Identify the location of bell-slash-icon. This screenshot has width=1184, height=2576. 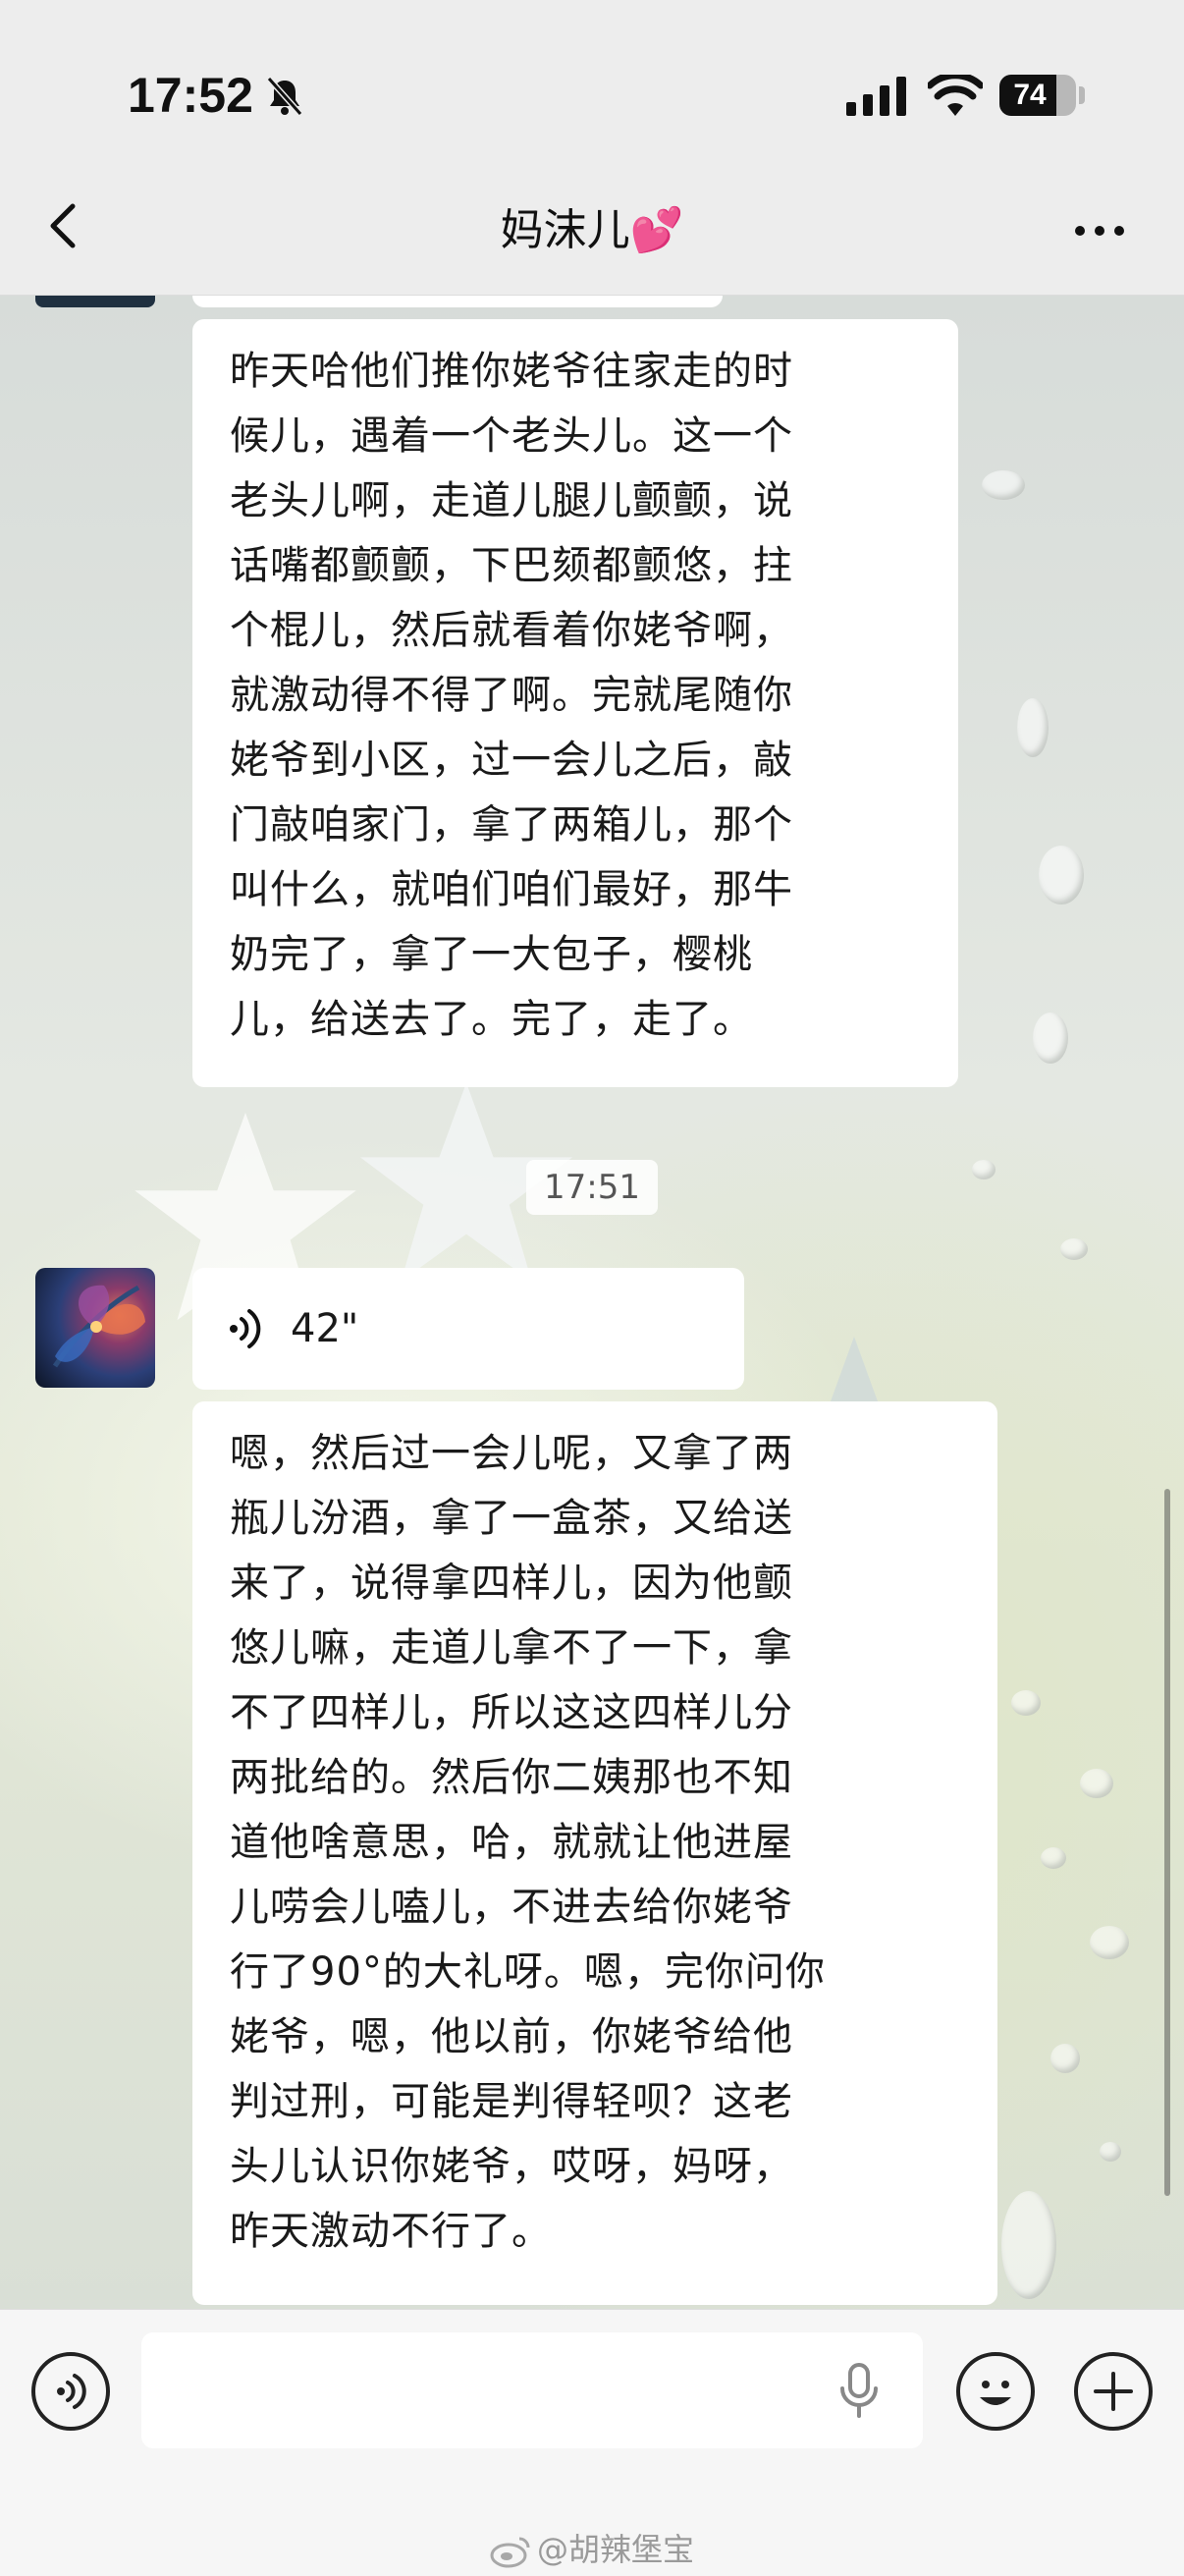
(285, 97).